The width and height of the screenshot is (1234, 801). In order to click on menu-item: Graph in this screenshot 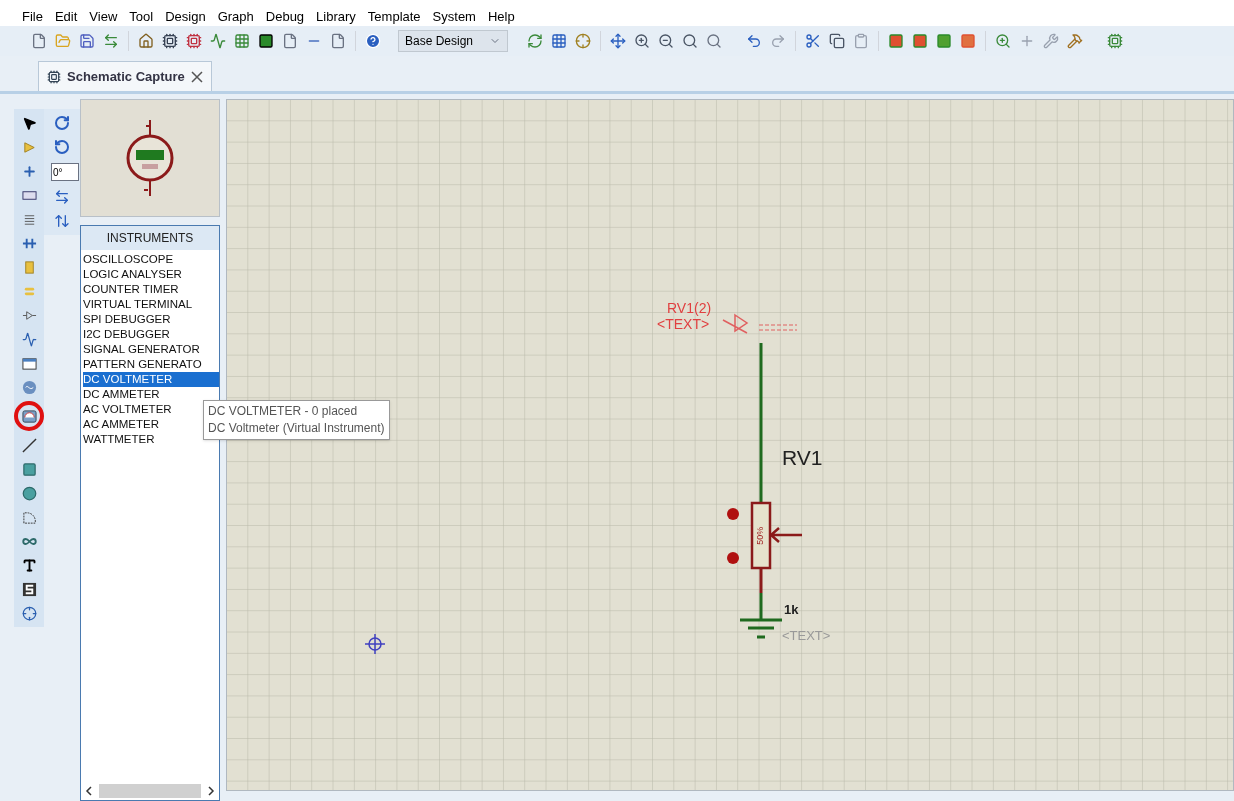, I will do `click(235, 16)`.